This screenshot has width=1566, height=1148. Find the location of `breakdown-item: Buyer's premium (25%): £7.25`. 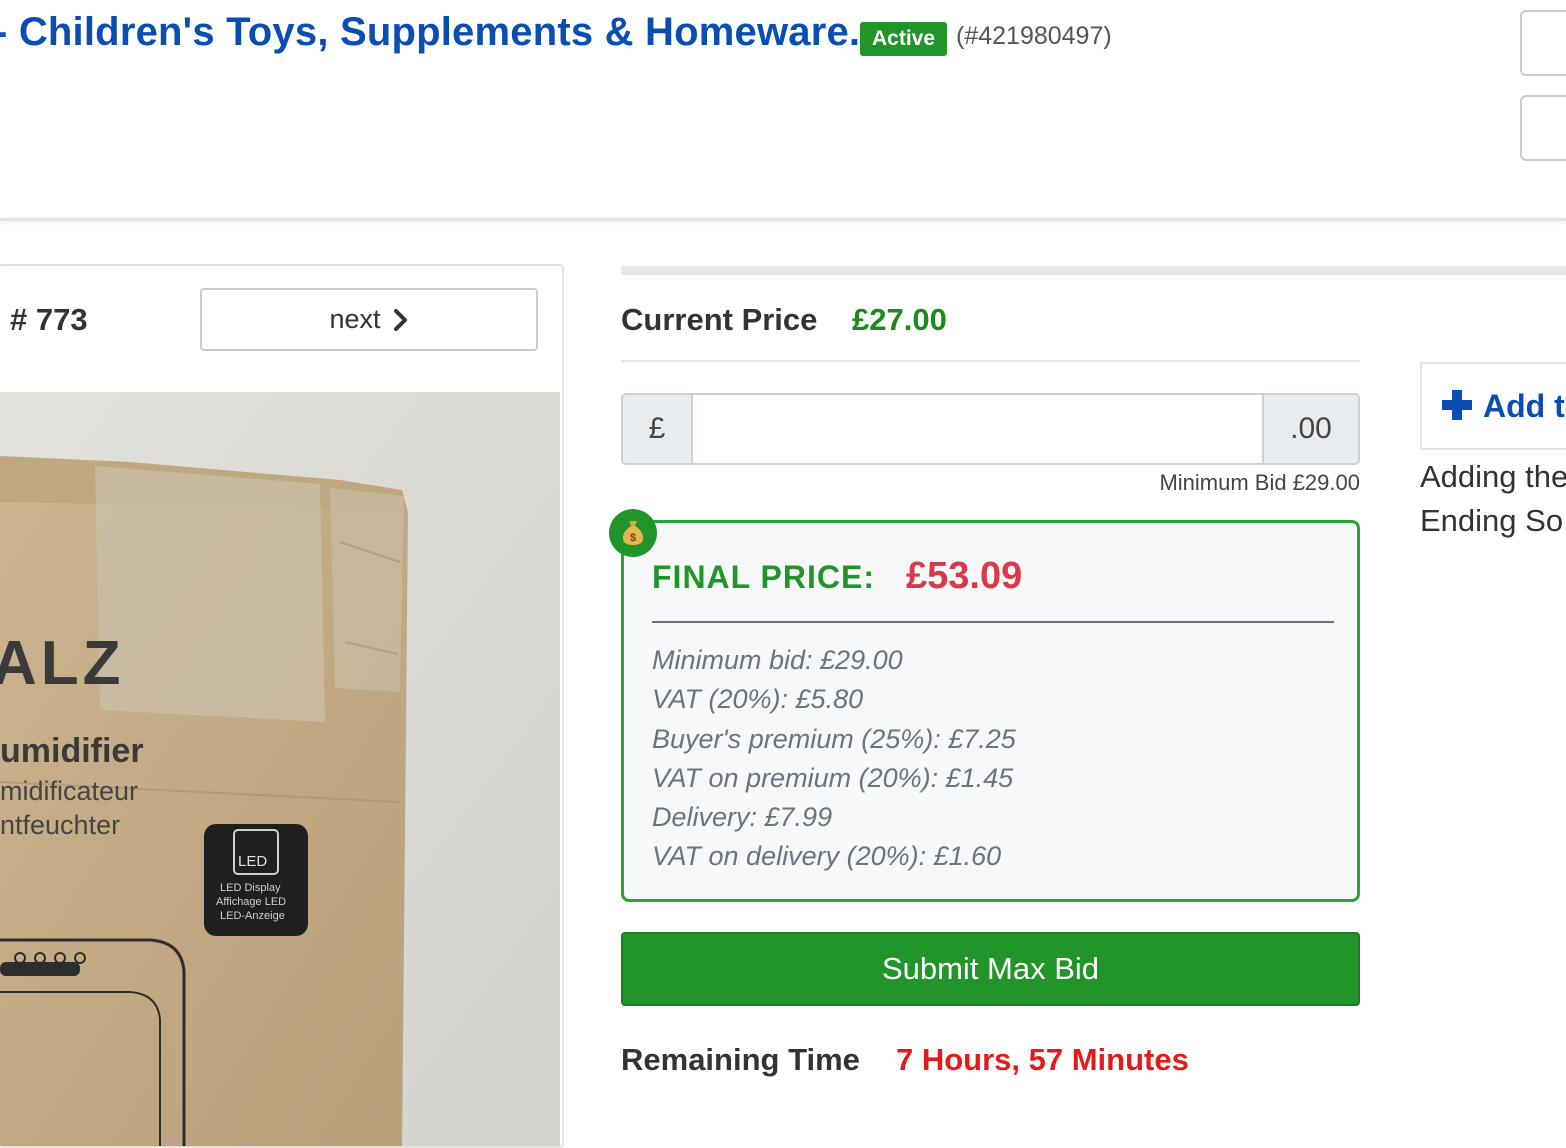

breakdown-item: Buyer's premium (25%): £7.25 is located at coordinates (834, 738).